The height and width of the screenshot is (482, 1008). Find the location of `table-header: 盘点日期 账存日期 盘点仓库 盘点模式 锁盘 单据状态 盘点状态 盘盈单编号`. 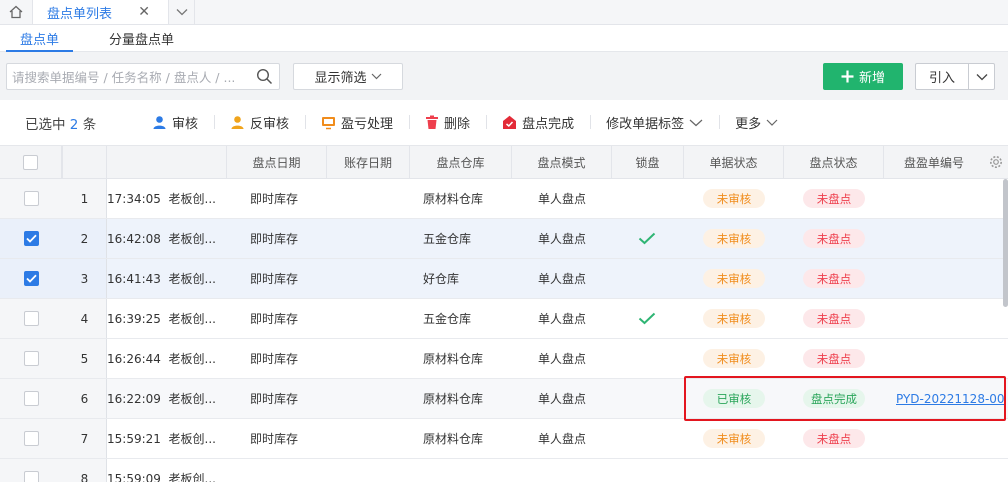

table-header: 盘点日期 账存日期 盘点仓库 盘点模式 锁盘 单据状态 盘点状态 盘盈单编号 is located at coordinates (504, 162).